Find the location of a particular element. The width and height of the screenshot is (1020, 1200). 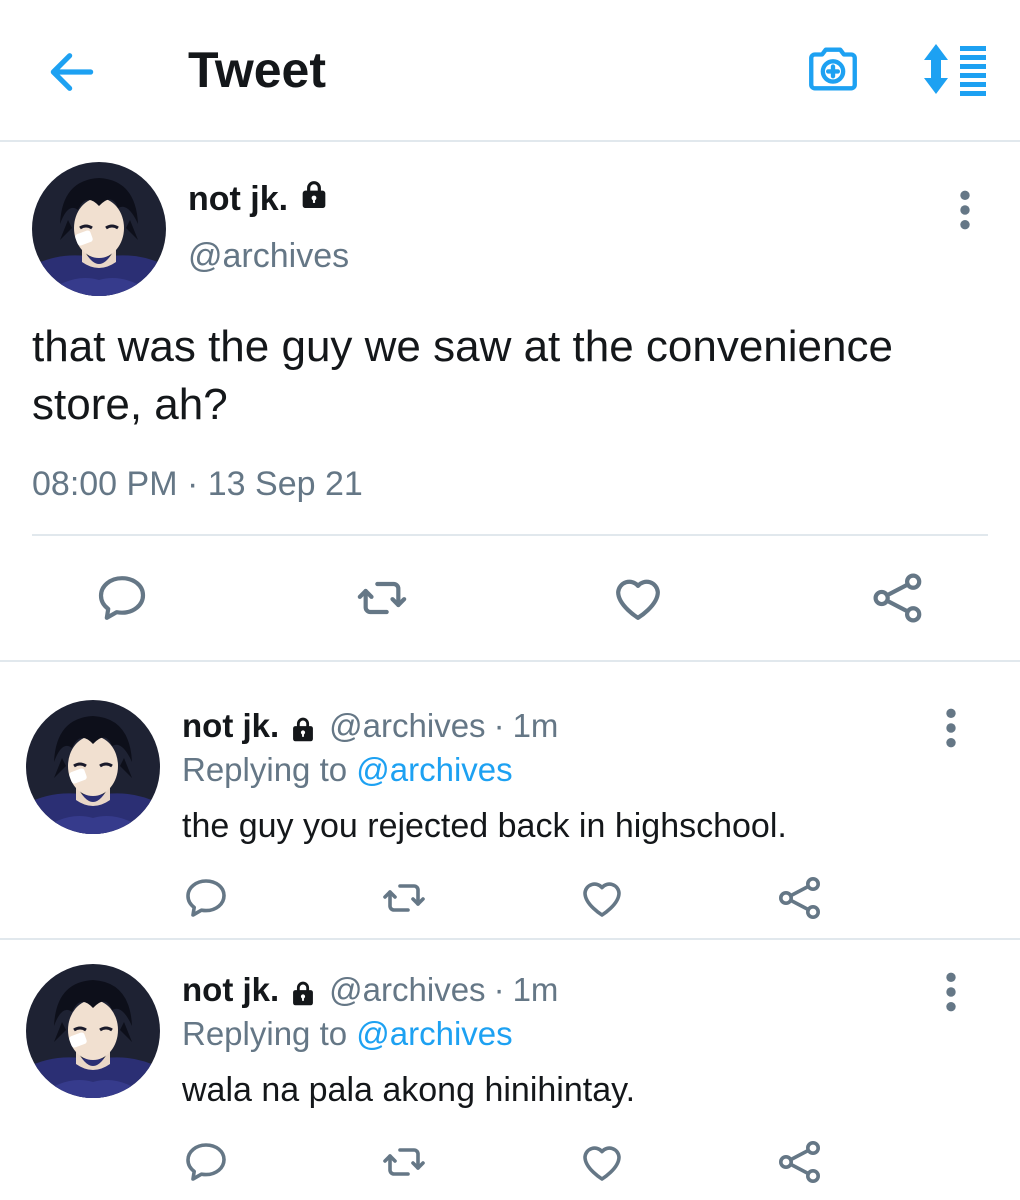

author-name-row: not jk. is located at coordinates (259, 198).